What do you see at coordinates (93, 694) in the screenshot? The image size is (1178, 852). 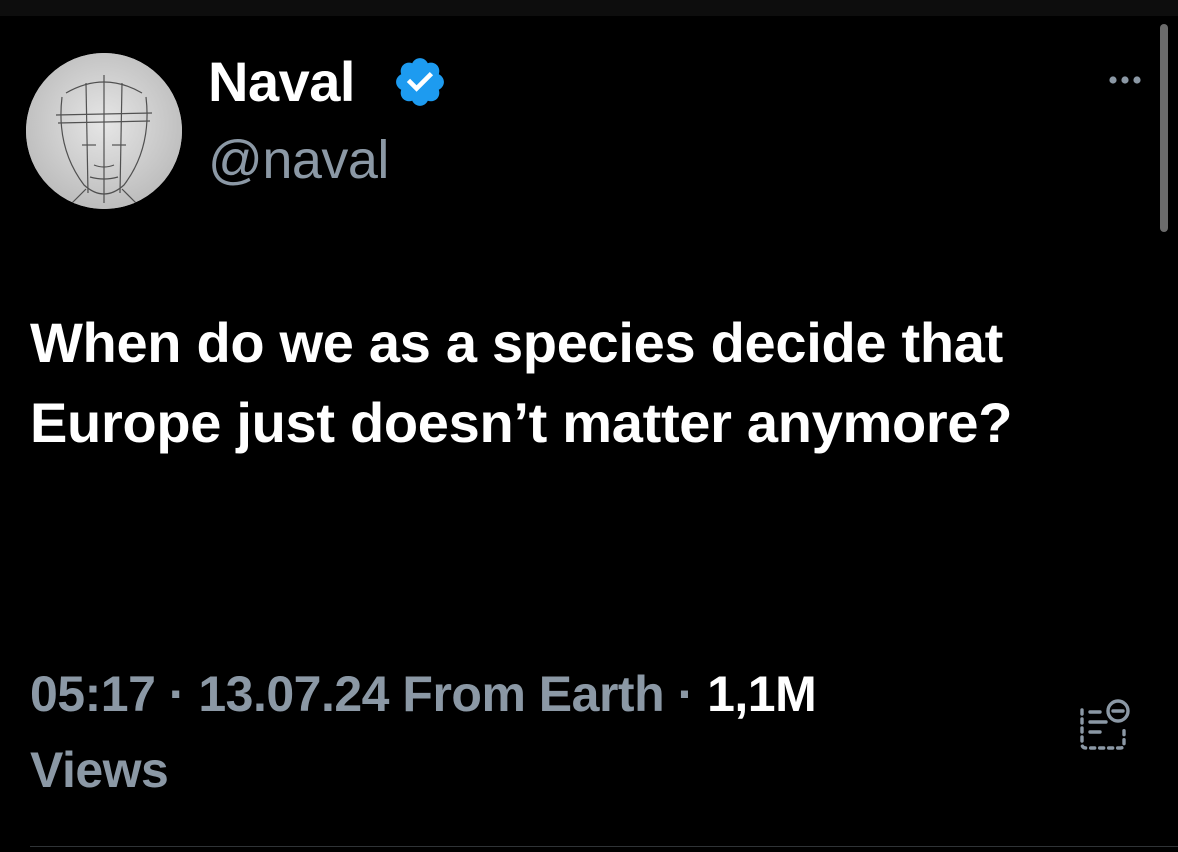 I see `tweet-time: 05:17` at bounding box center [93, 694].